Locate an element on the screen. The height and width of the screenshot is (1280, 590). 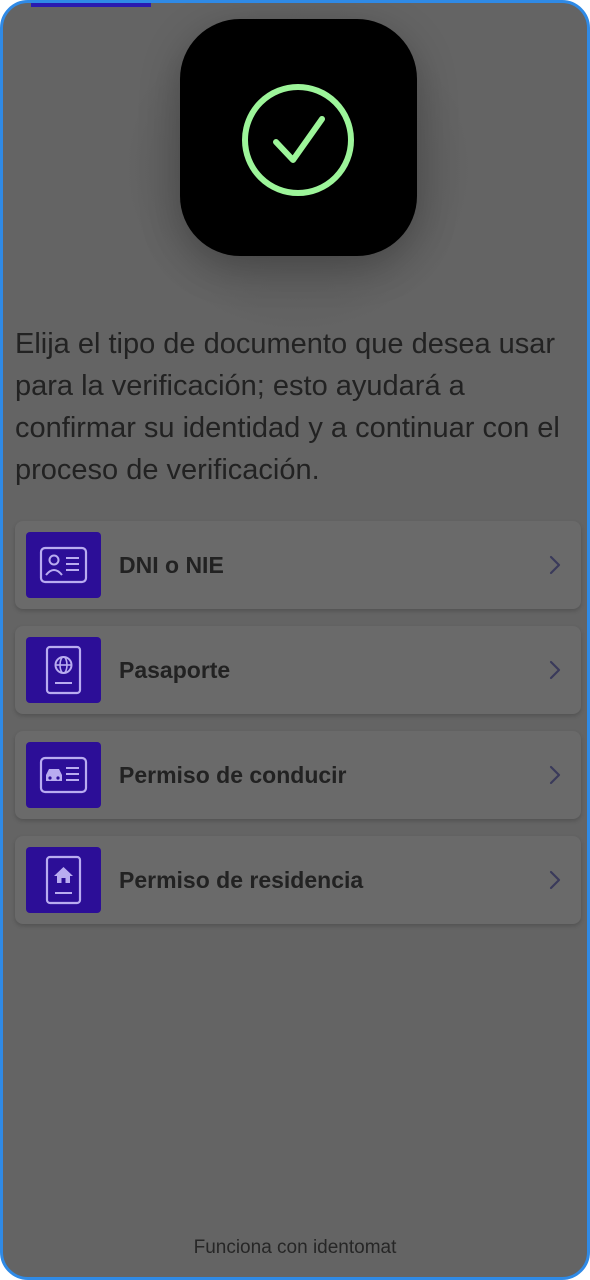
option-permiso-residencia: Permiso de residencia is located at coordinates (298, 880).